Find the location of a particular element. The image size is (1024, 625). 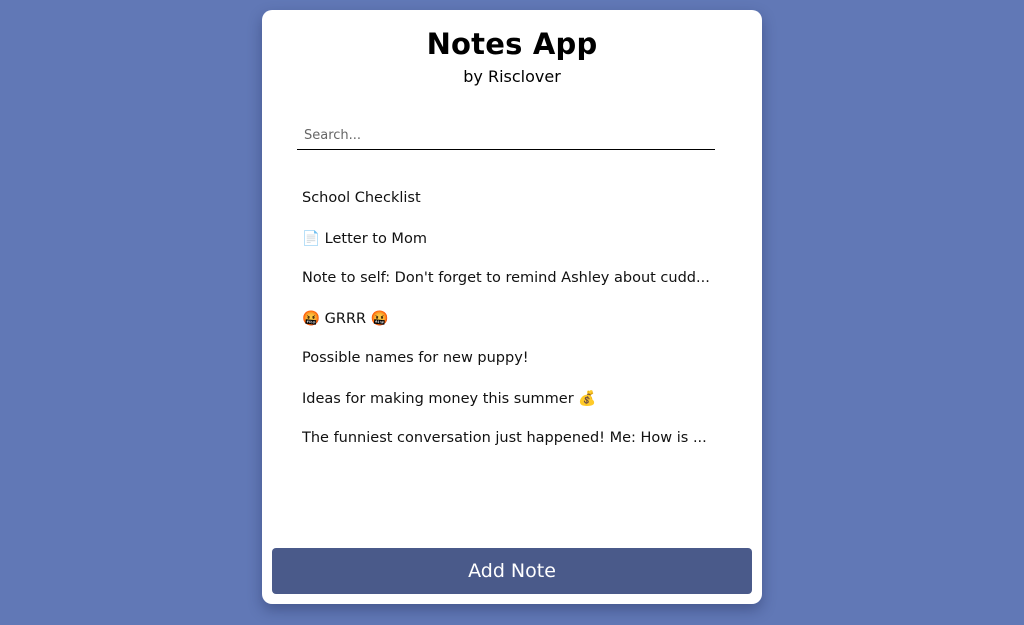

note-item: Ideas for making money this summer 💰 is located at coordinates (511, 398).